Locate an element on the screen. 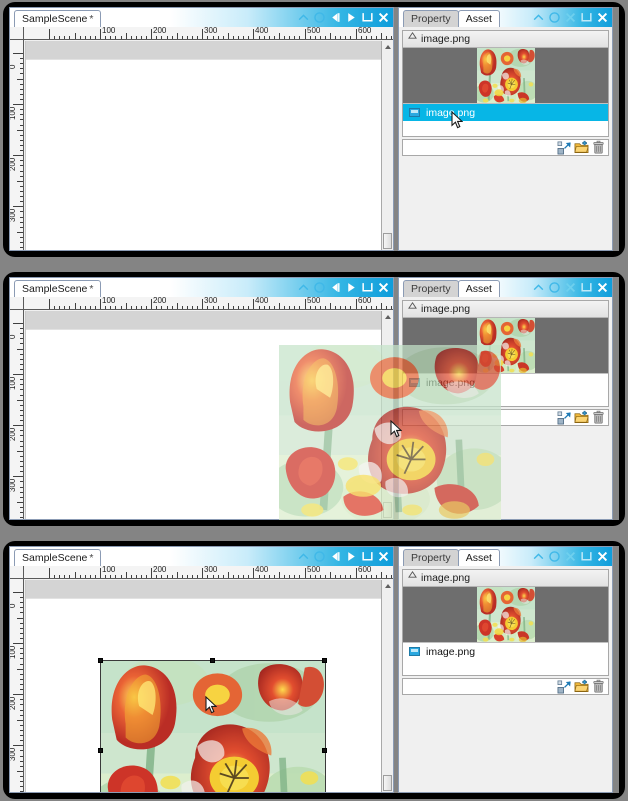  asset-list-2: image.png is located at coordinates (505, 390).